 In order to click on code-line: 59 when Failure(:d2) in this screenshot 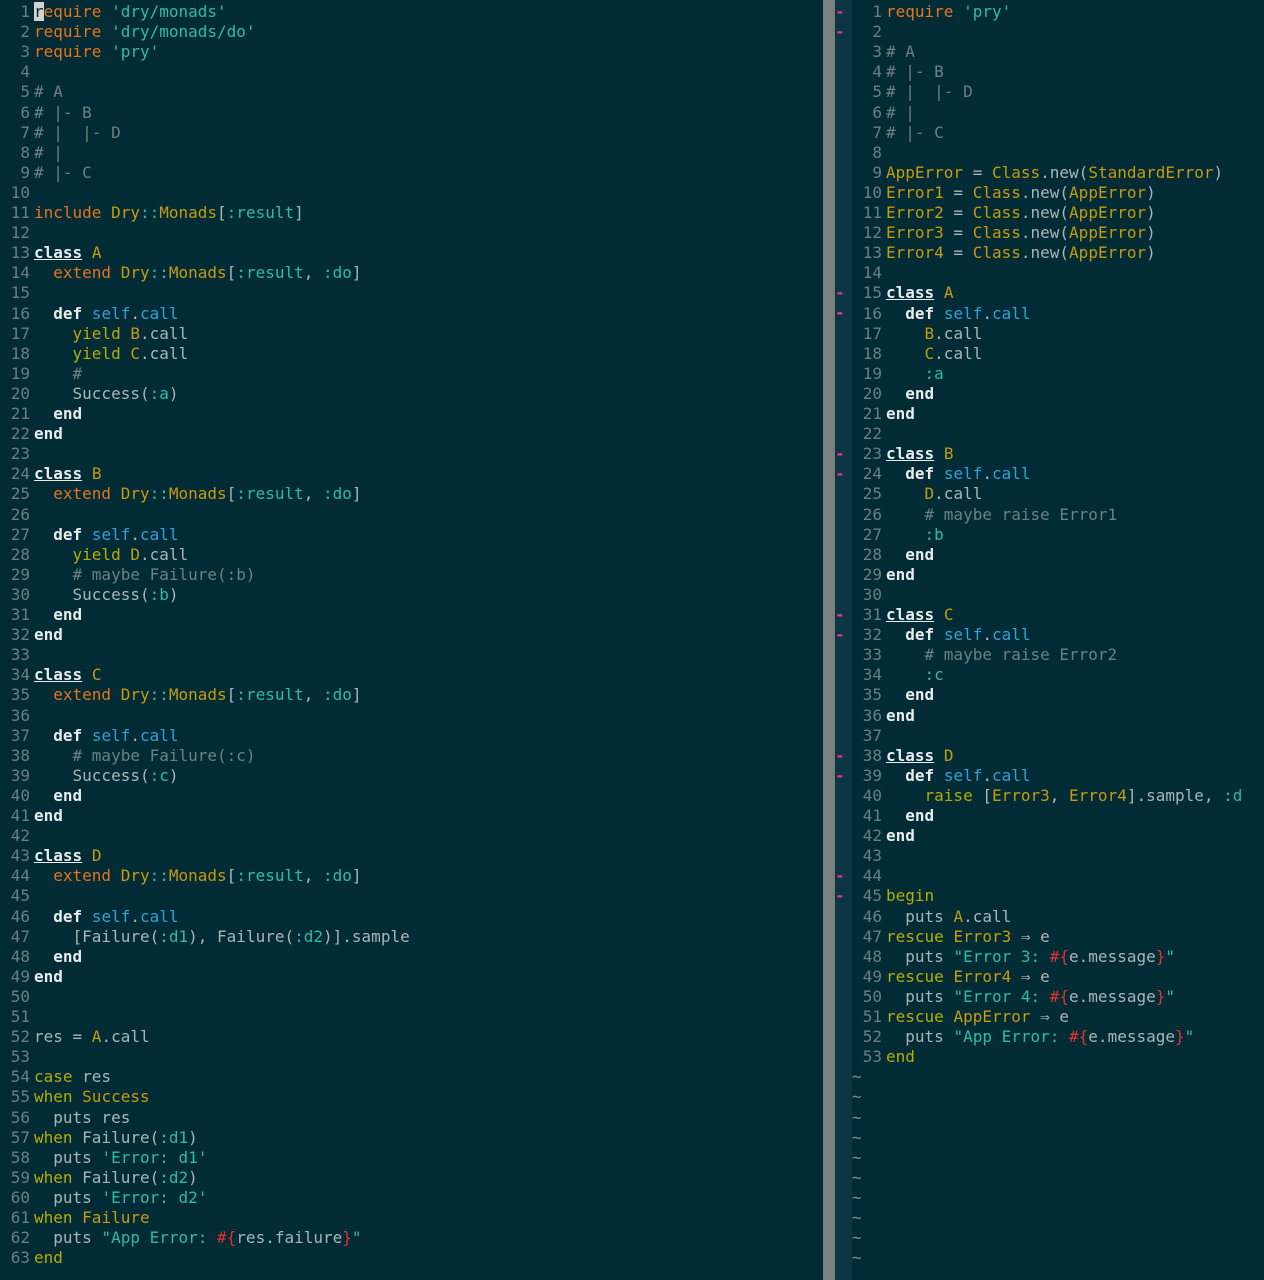, I will do `click(99, 1178)`.